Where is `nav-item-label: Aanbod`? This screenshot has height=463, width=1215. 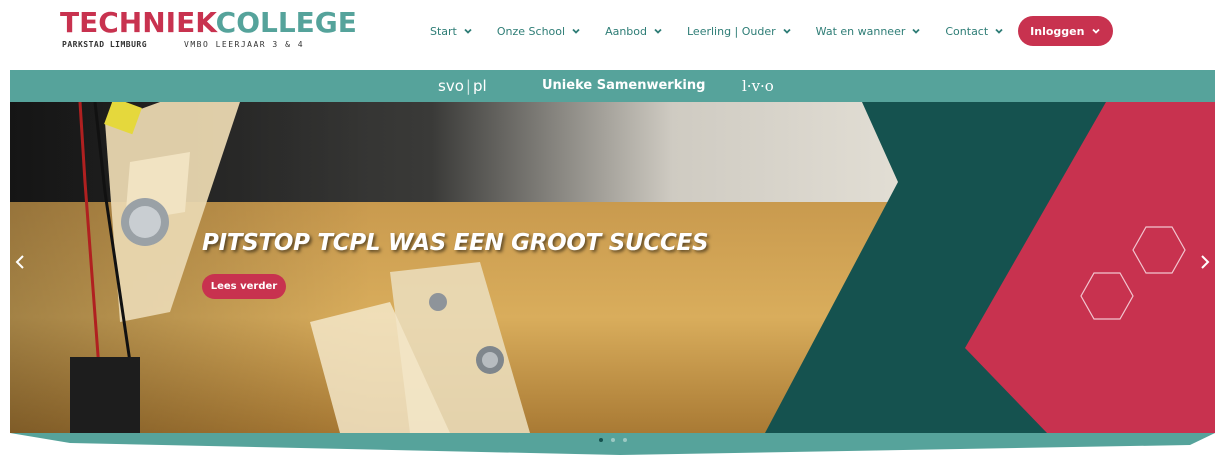
nav-item-label: Aanbod is located at coordinates (626, 31).